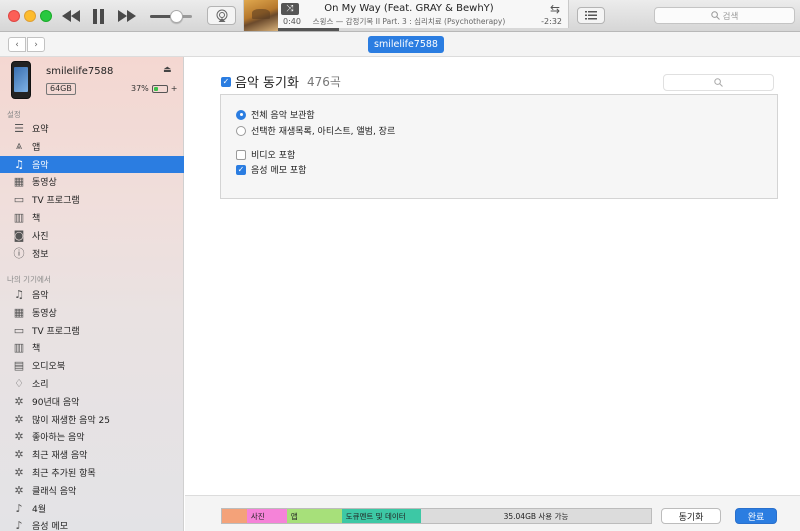 The height and width of the screenshot is (531, 800). What do you see at coordinates (92, 146) in the screenshot?
I see `sidebar-item: ⩓ 앱` at bounding box center [92, 146].